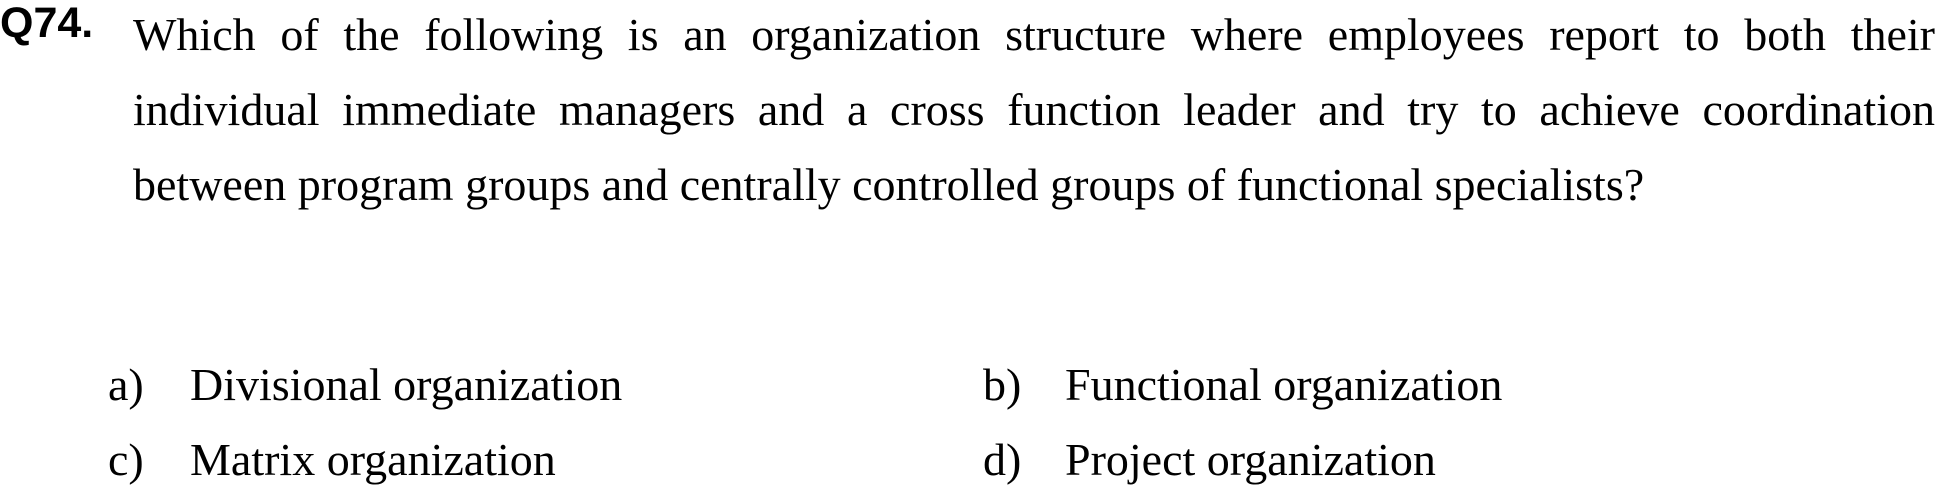 This screenshot has width=1935, height=498. Describe the element at coordinates (1284, 384) in the screenshot. I see `option-b-text: Functional organization` at that location.